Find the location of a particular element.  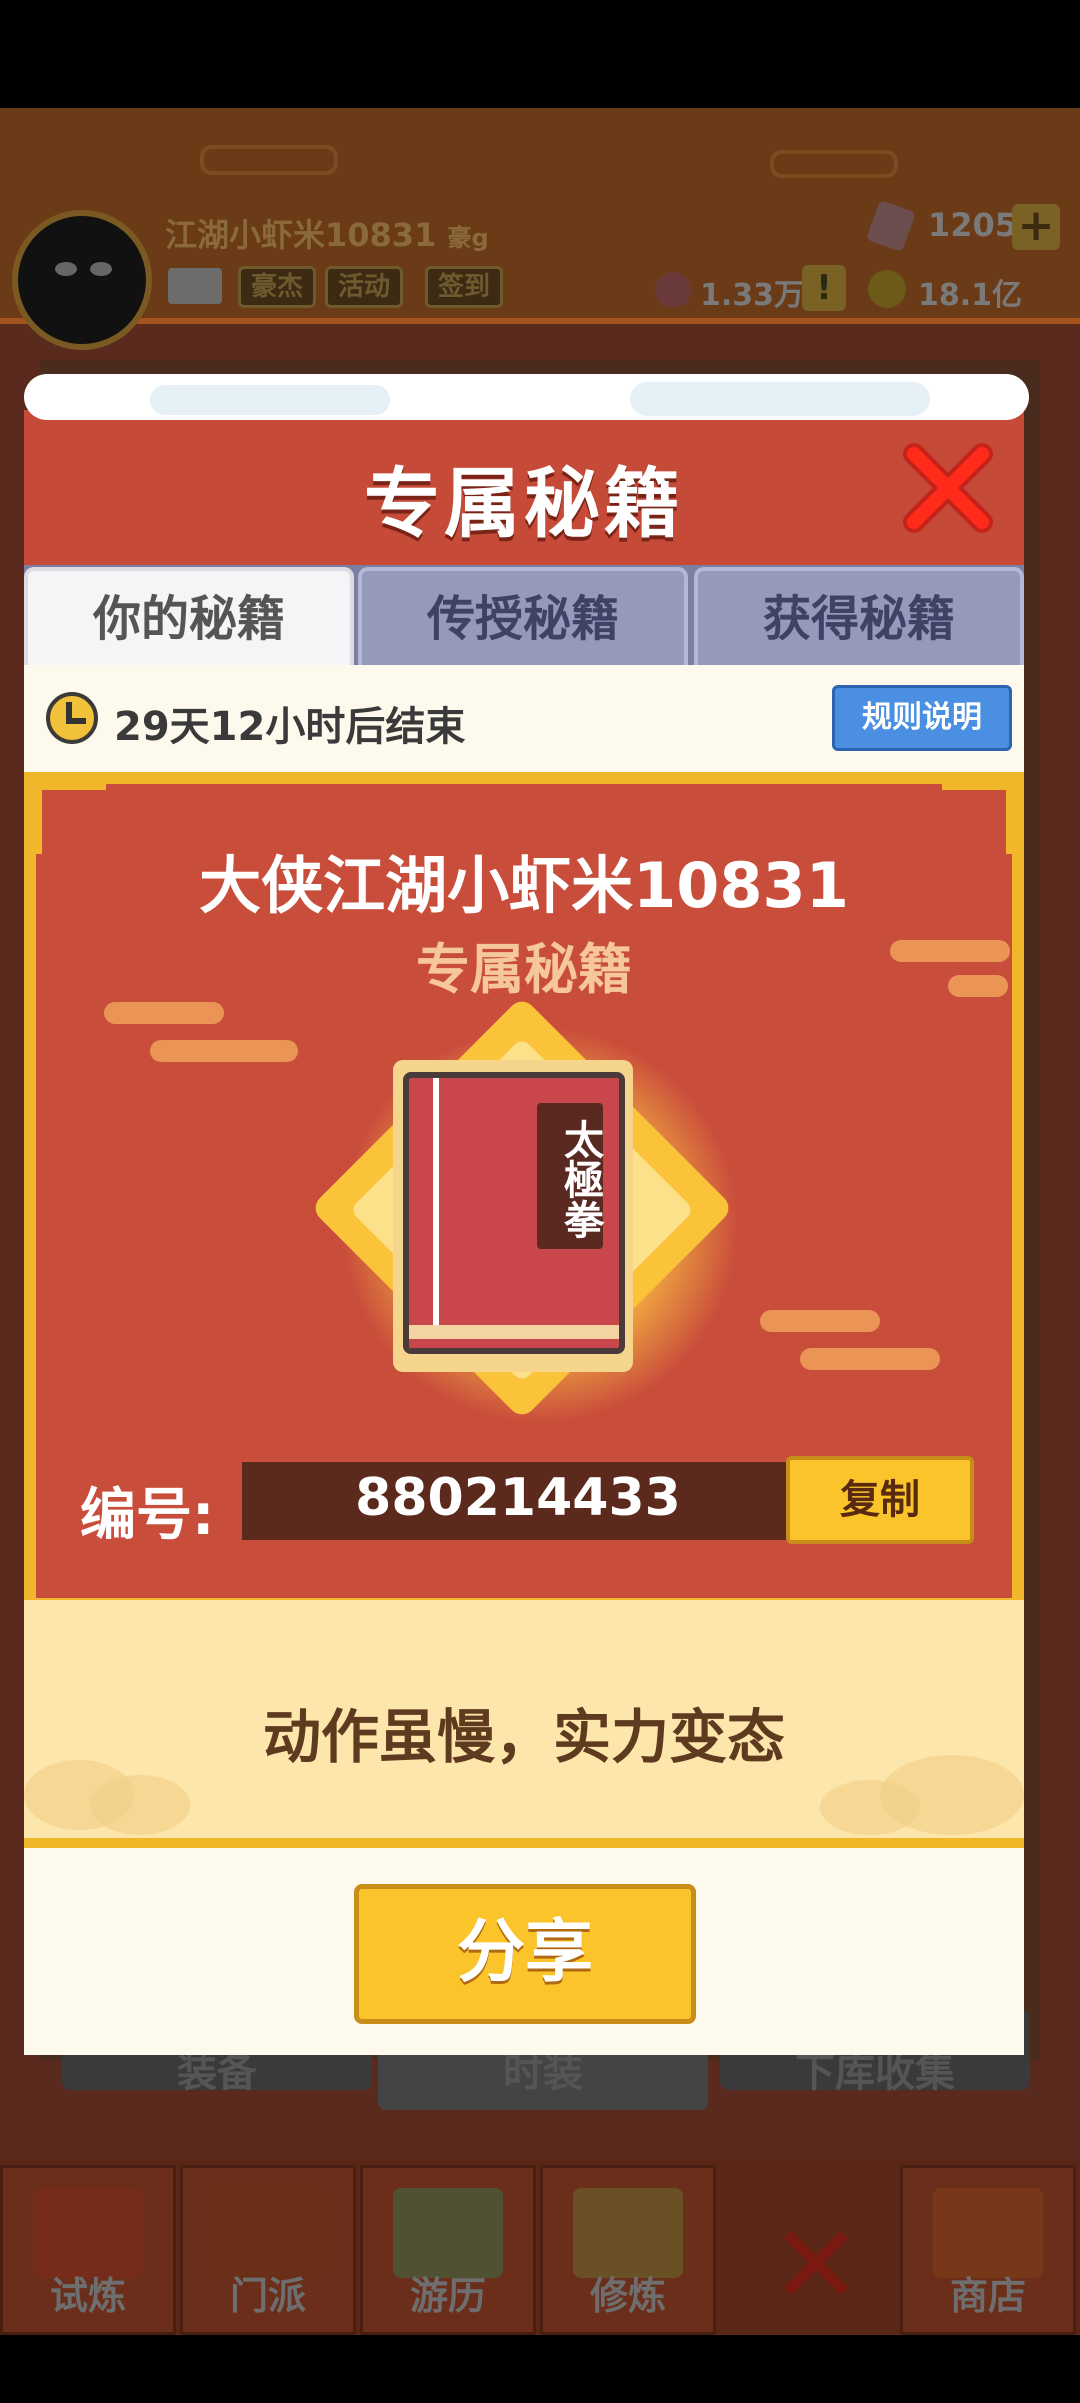

ticket-alert-button: ! is located at coordinates (824, 288).